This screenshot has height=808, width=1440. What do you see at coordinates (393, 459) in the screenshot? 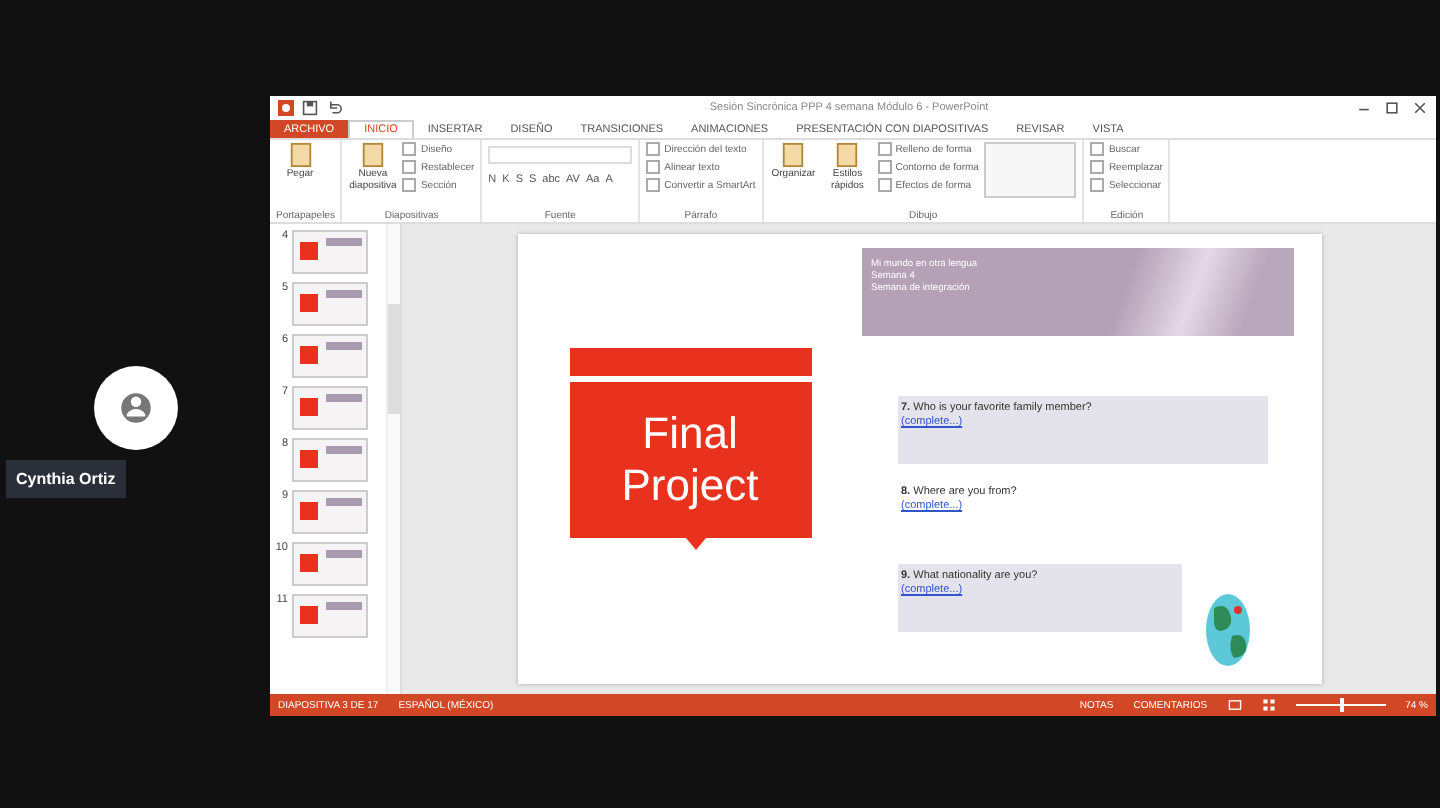
I see `scrollbar` at bounding box center [393, 459].